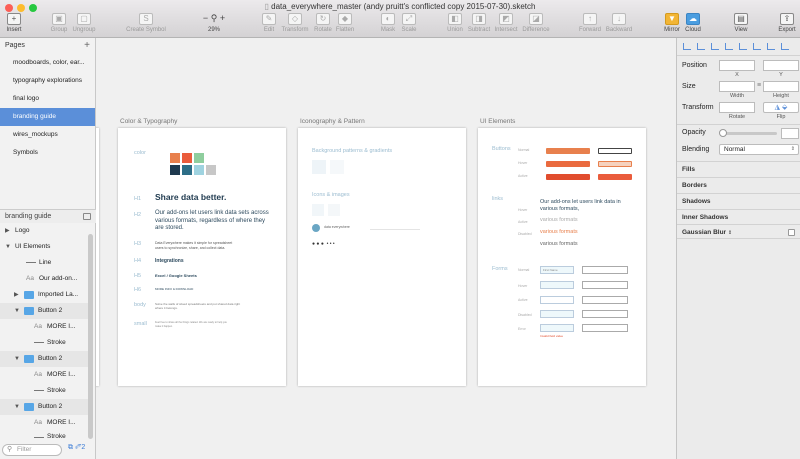  Describe the element at coordinates (47, 81) in the screenshot. I see `page-item: typography explorations` at that location.